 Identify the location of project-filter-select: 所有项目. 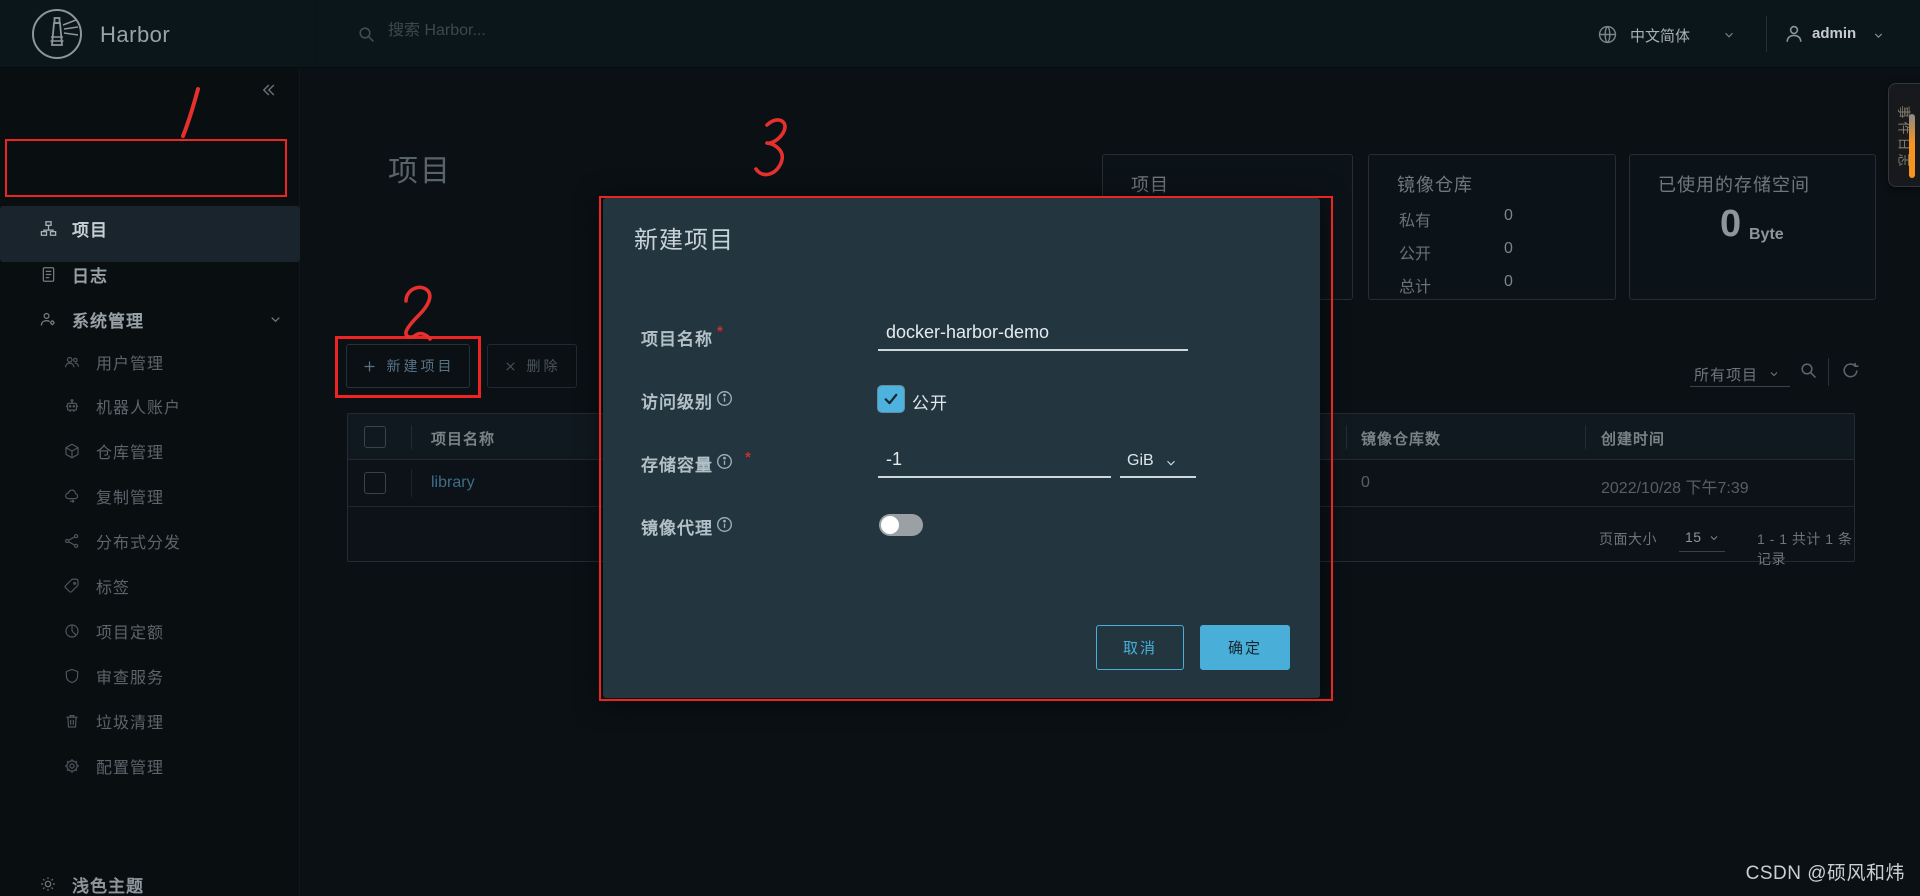
(1726, 374).